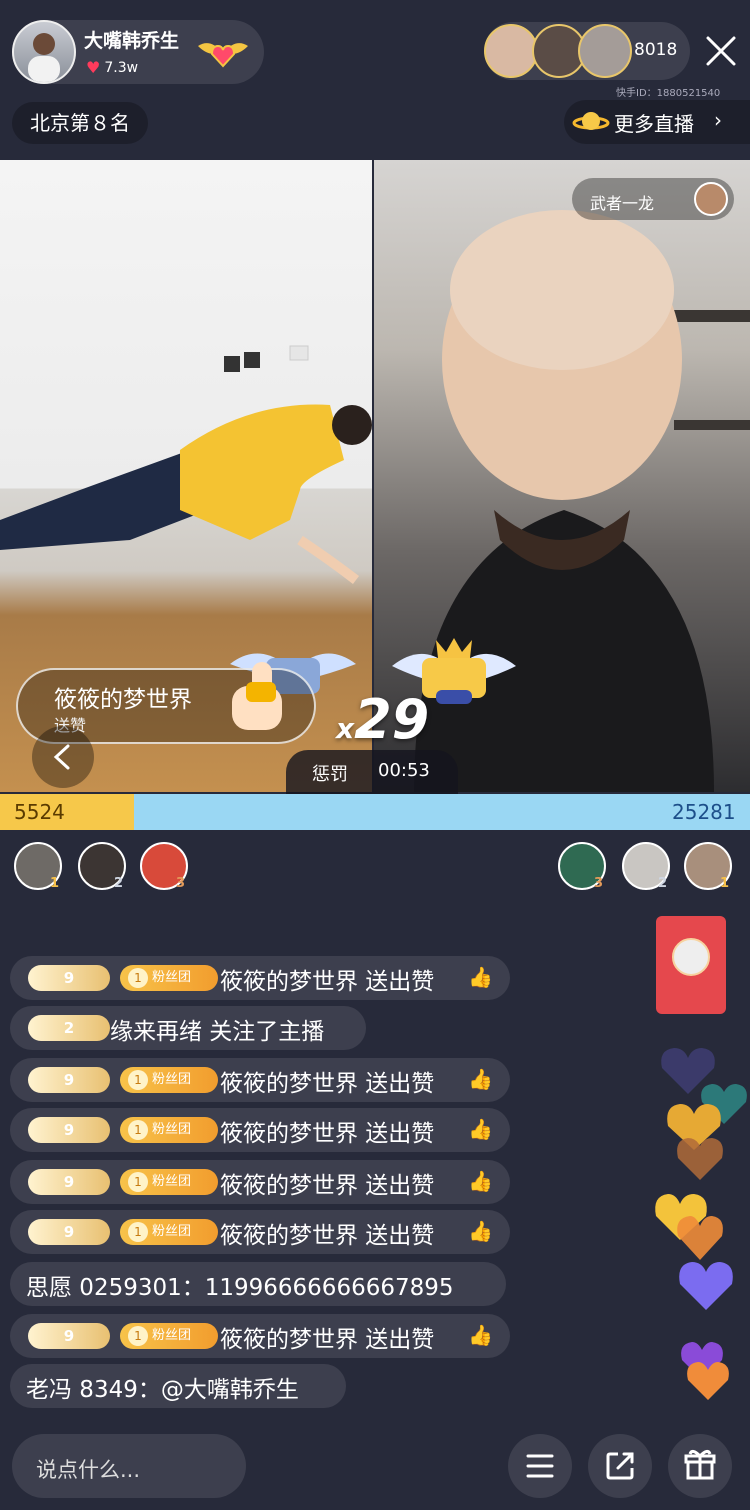 This screenshot has height=1510, width=750. Describe the element at coordinates (718, 120) in the screenshot. I see `chevron-right-icon: ›` at that location.